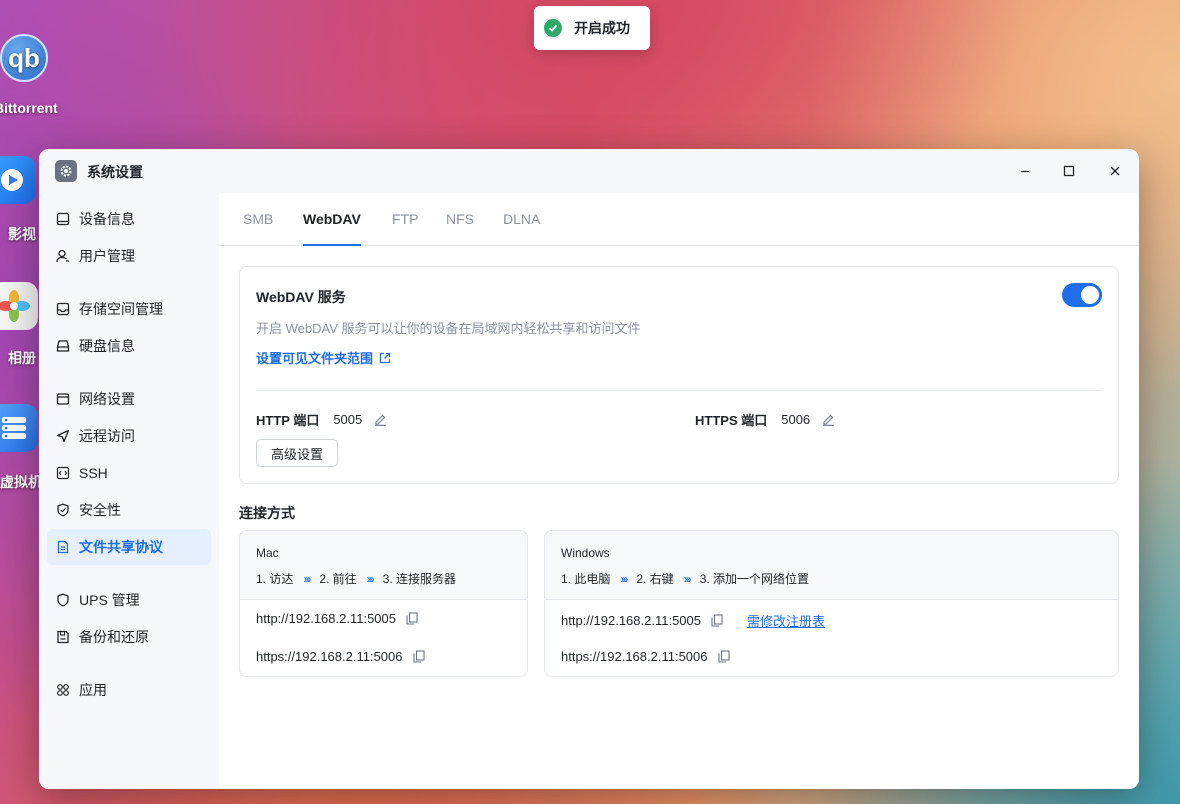 The height and width of the screenshot is (804, 1180). What do you see at coordinates (107, 219) in the screenshot?
I see `sidebar-item-label: 设备信息` at bounding box center [107, 219].